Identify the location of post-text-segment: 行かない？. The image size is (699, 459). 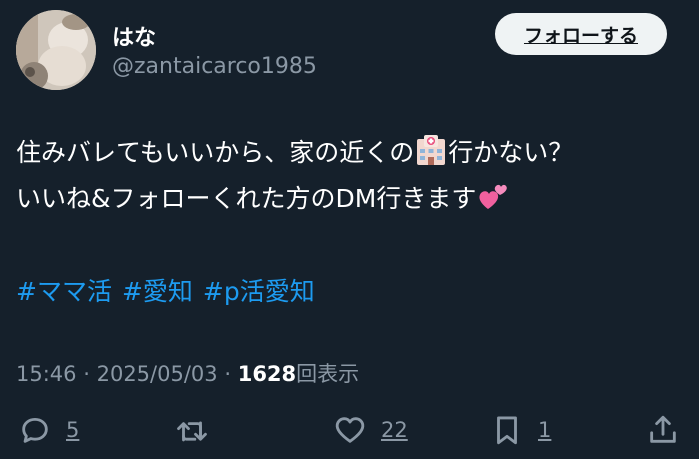
(511, 152).